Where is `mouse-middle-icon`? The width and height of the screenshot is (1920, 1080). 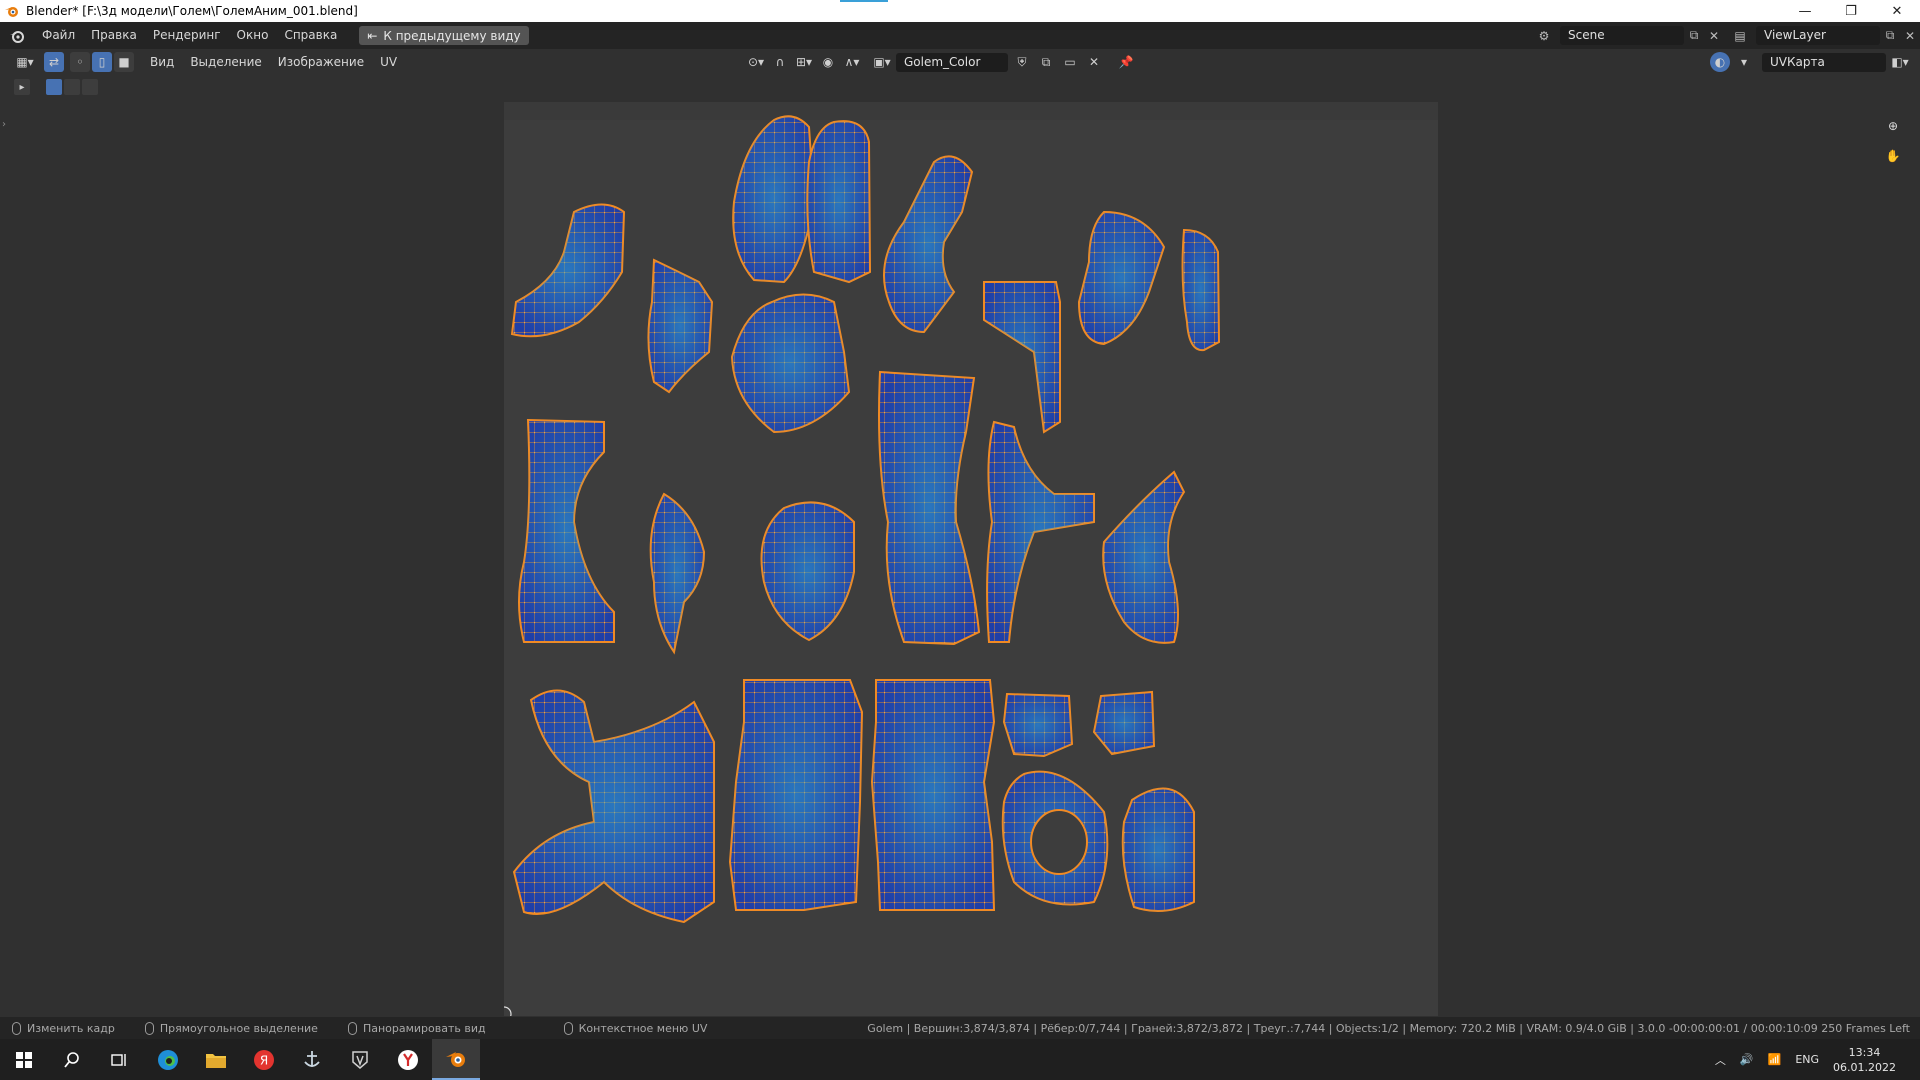 mouse-middle-icon is located at coordinates (352, 1028).